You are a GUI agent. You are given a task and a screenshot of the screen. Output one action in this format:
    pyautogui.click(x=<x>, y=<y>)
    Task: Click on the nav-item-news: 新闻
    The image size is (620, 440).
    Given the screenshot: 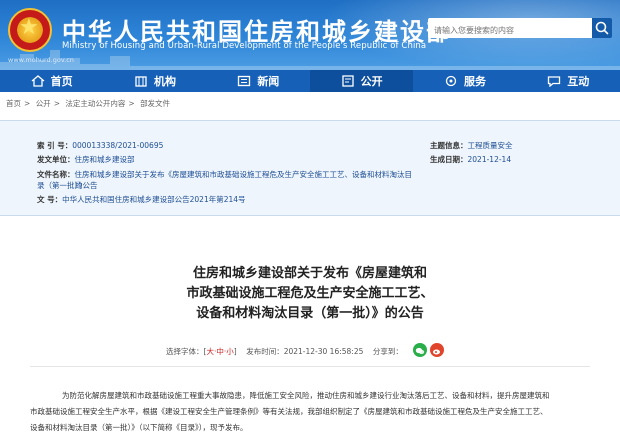 What is the action you would take?
    pyautogui.click(x=258, y=81)
    